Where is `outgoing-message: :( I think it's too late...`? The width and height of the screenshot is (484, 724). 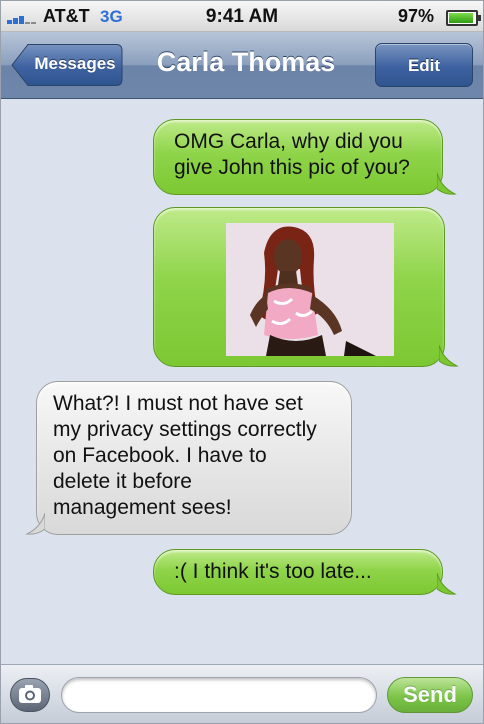 outgoing-message: :( I think it's too late... is located at coordinates (298, 572).